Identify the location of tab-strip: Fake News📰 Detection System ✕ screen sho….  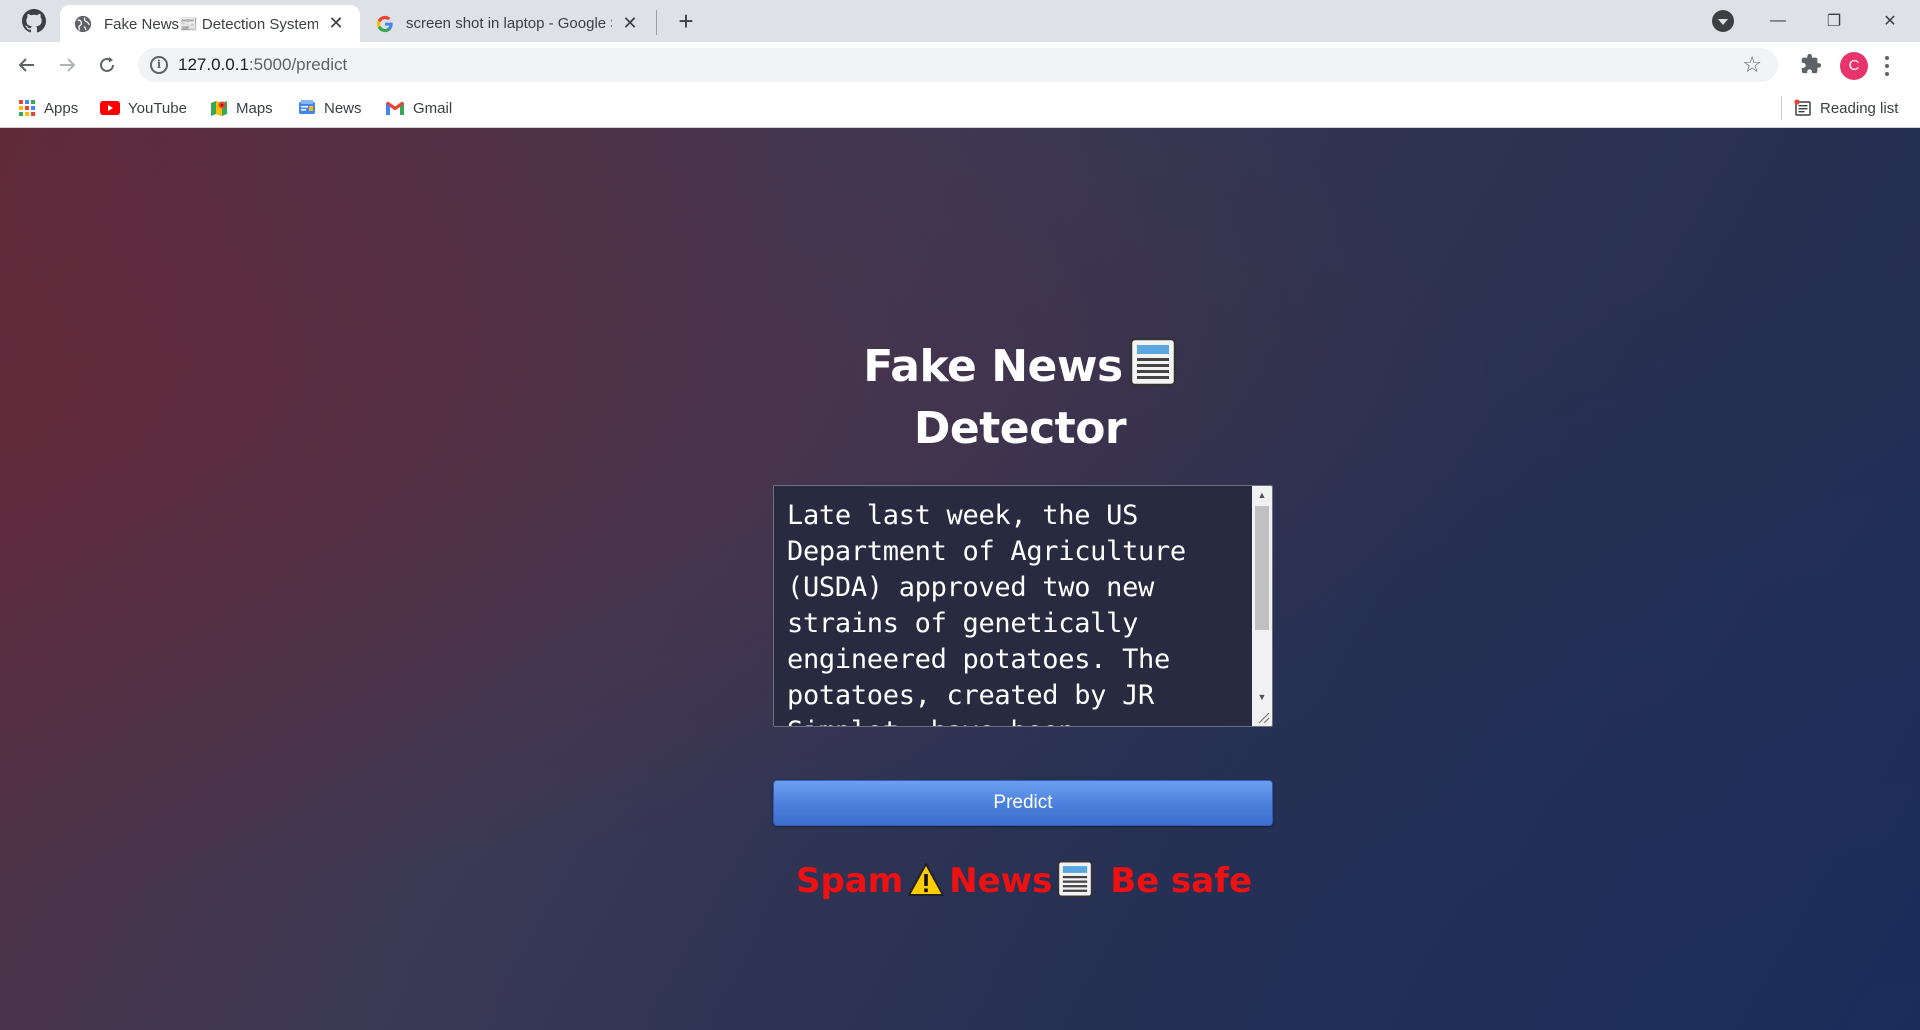
(960, 21).